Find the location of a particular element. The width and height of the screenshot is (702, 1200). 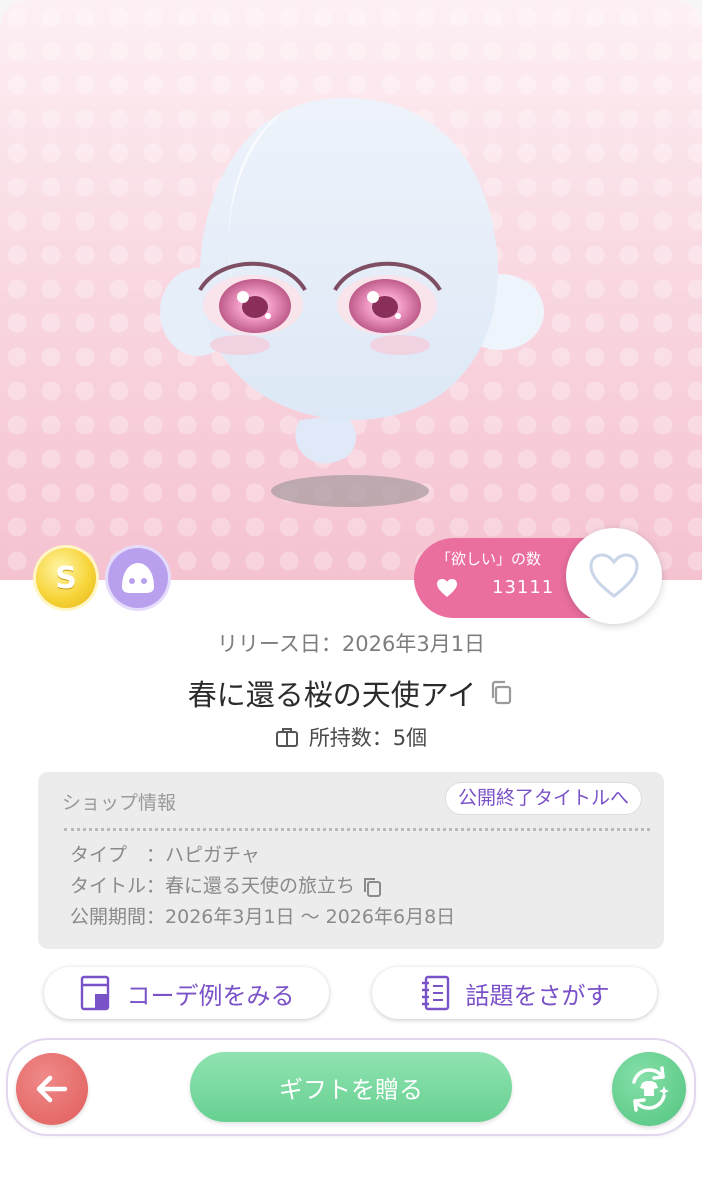

owned-count-row: 所持数：5個 is located at coordinates (351, 737).